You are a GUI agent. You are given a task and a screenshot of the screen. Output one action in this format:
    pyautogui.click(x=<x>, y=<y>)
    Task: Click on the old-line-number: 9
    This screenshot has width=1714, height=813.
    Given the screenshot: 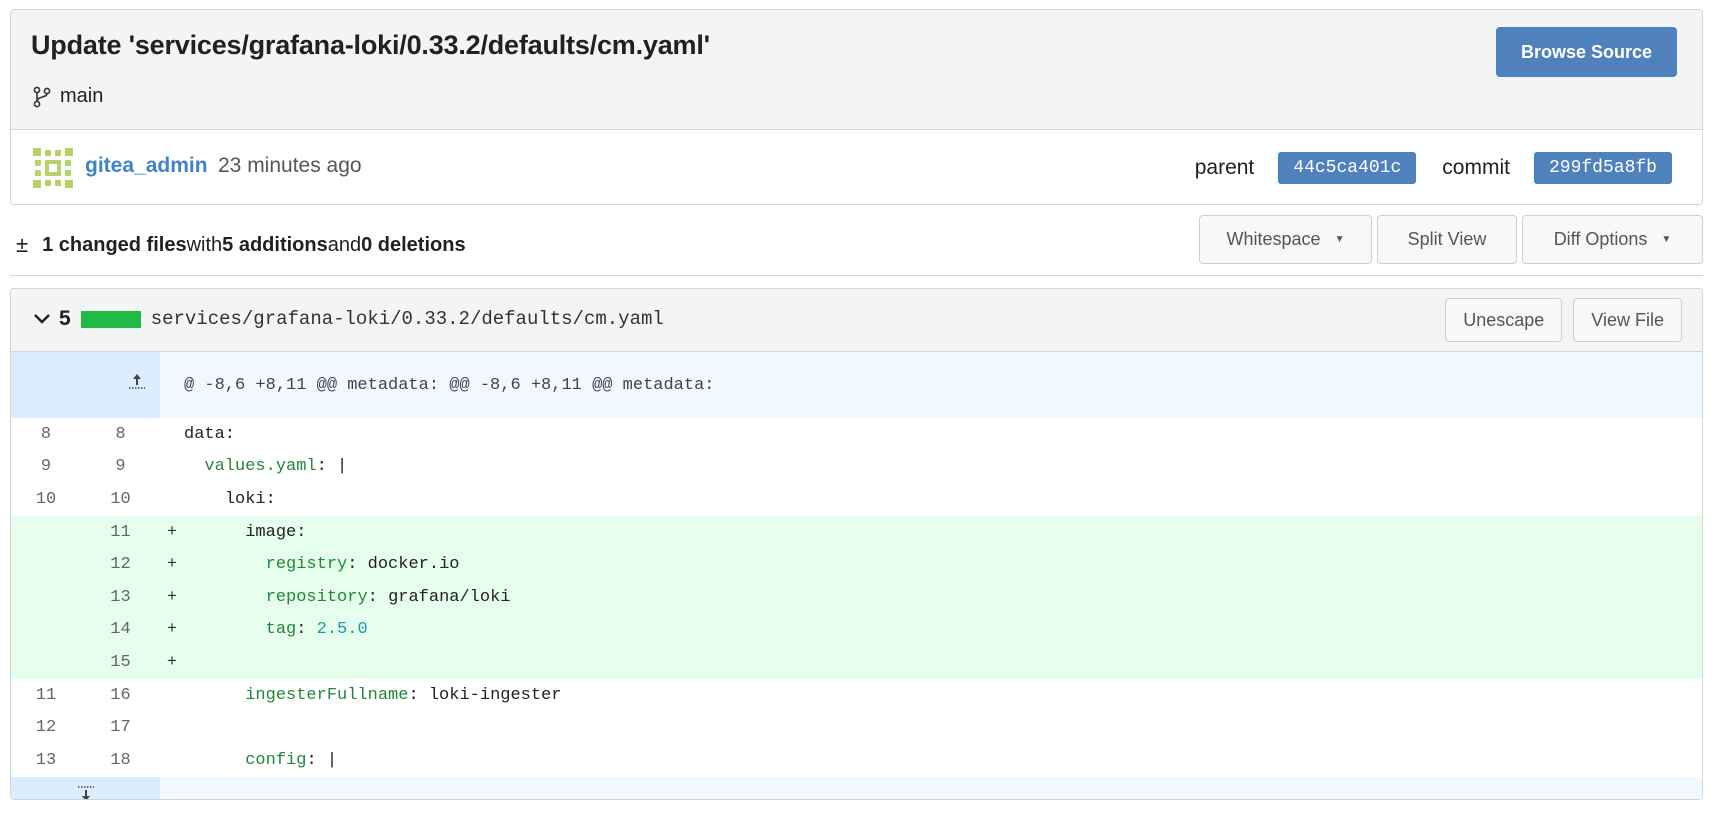 What is the action you would take?
    pyautogui.click(x=46, y=467)
    